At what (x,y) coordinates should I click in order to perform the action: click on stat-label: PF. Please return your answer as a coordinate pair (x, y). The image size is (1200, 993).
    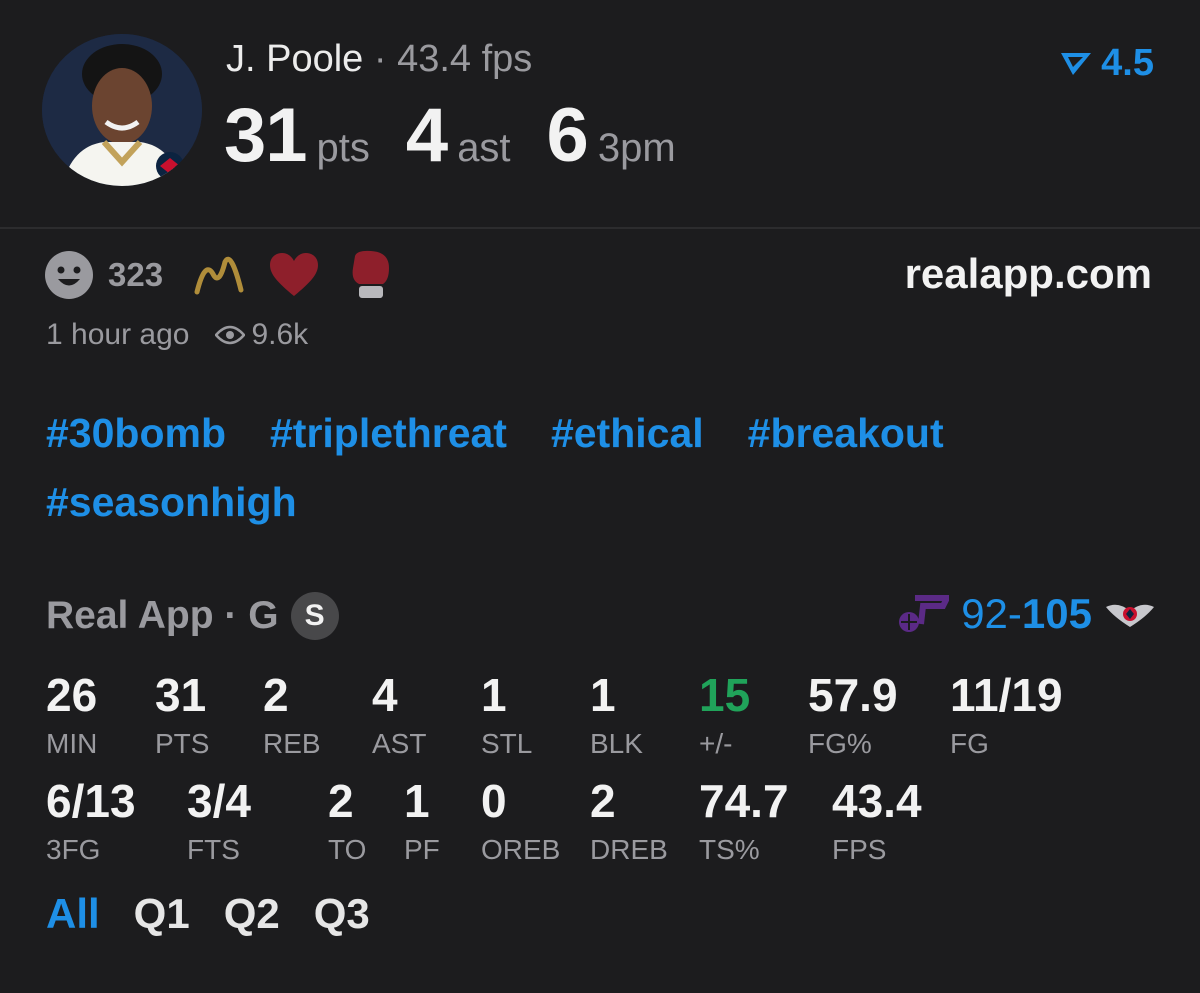
    Looking at the image, I should click on (422, 849).